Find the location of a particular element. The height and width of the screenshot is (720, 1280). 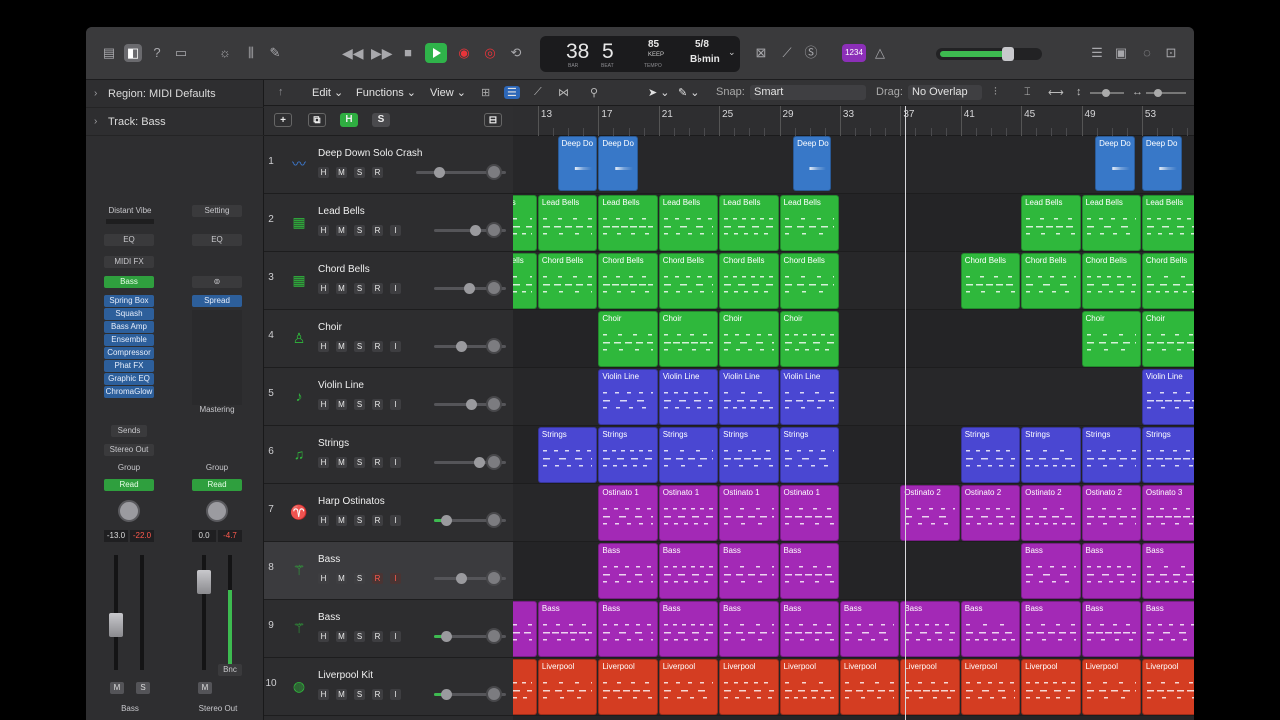

track-name: Harp Ostinatos is located at coordinates (351, 501).